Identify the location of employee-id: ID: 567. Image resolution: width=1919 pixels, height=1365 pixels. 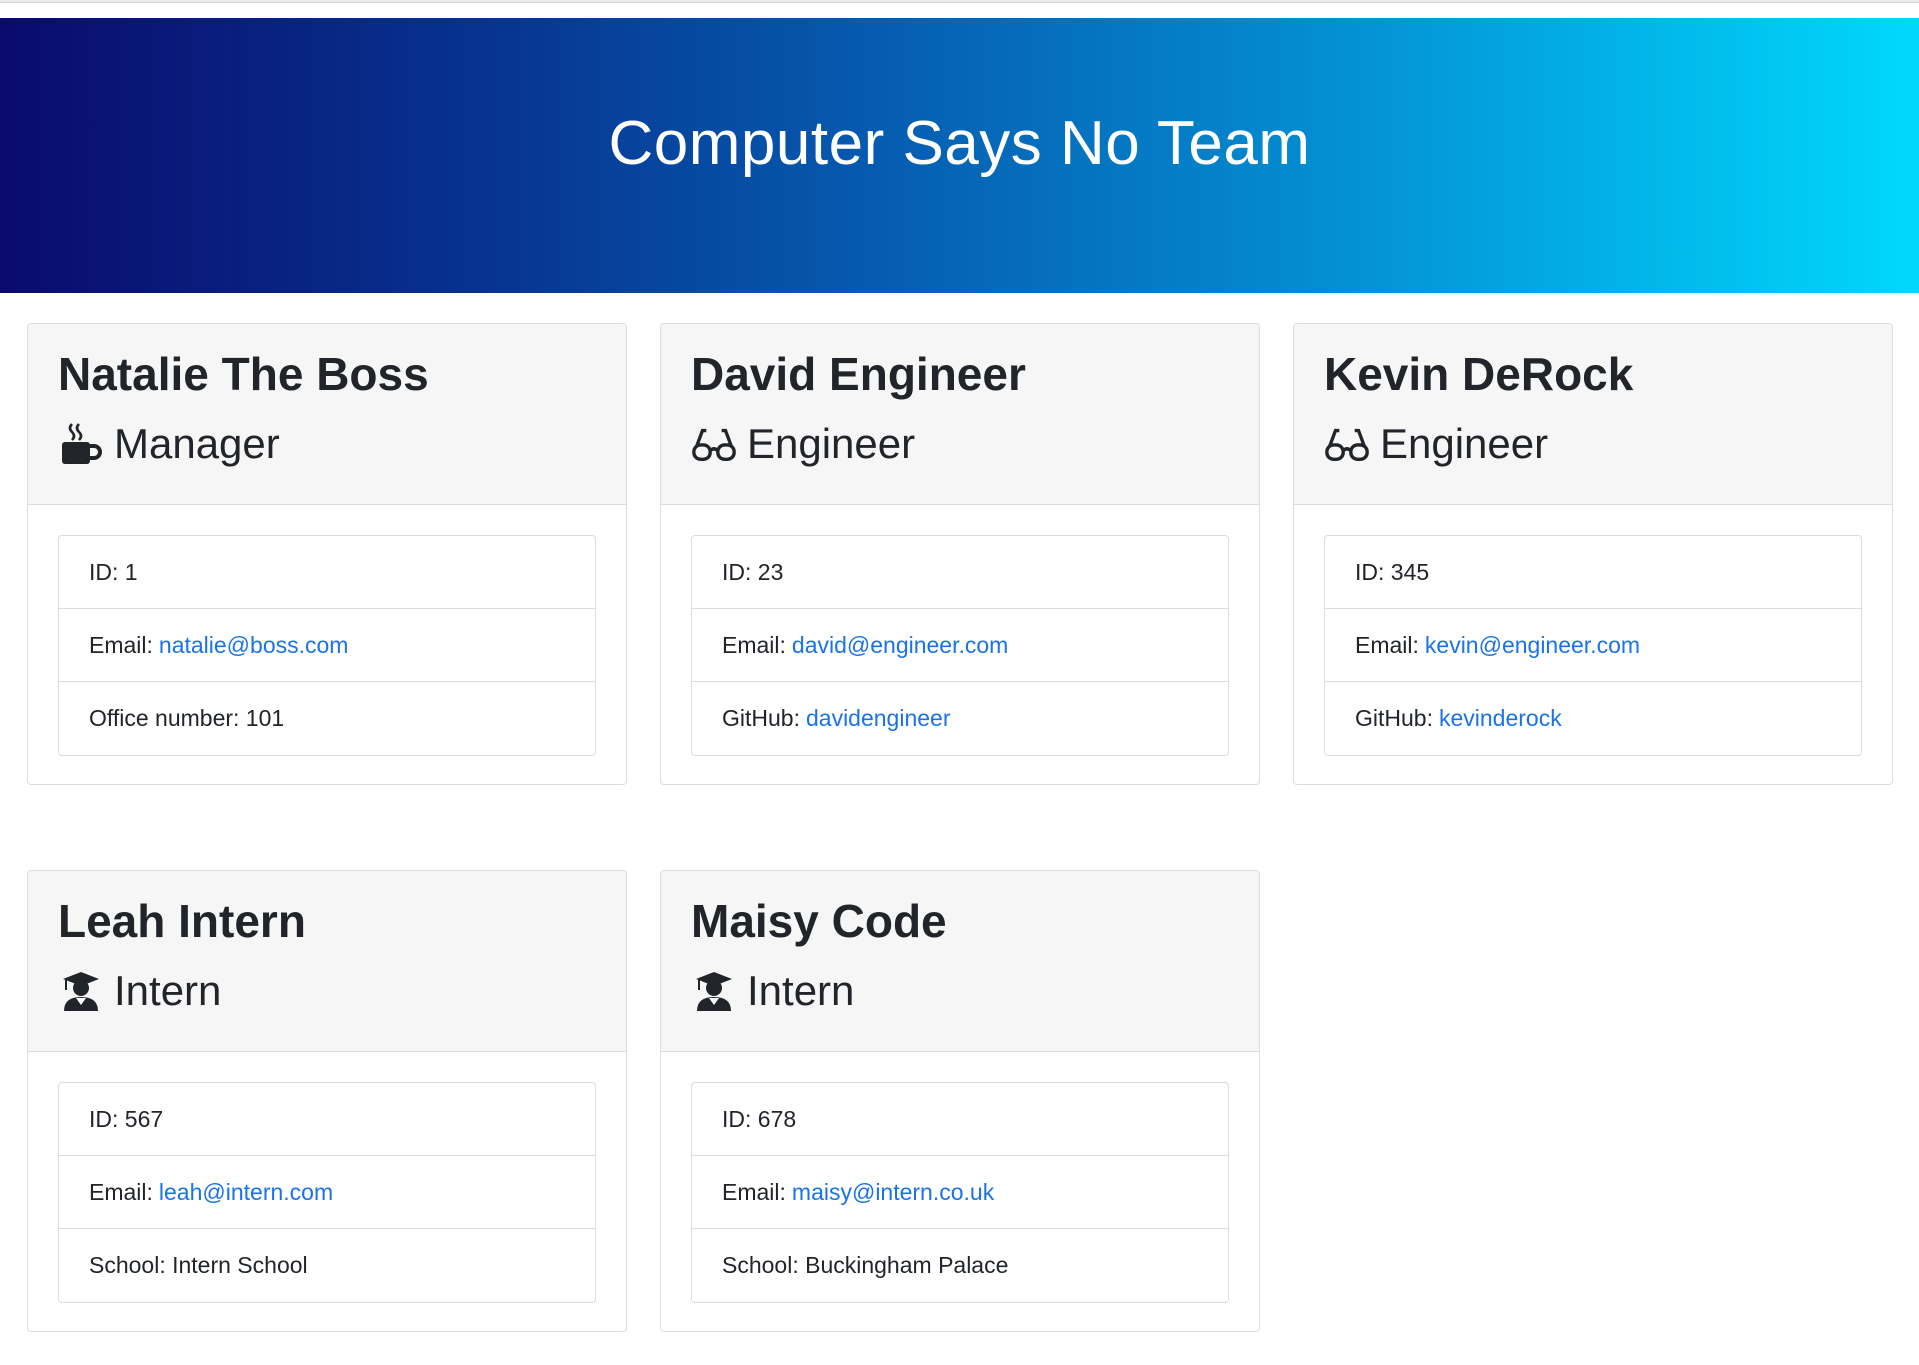
(327, 1119).